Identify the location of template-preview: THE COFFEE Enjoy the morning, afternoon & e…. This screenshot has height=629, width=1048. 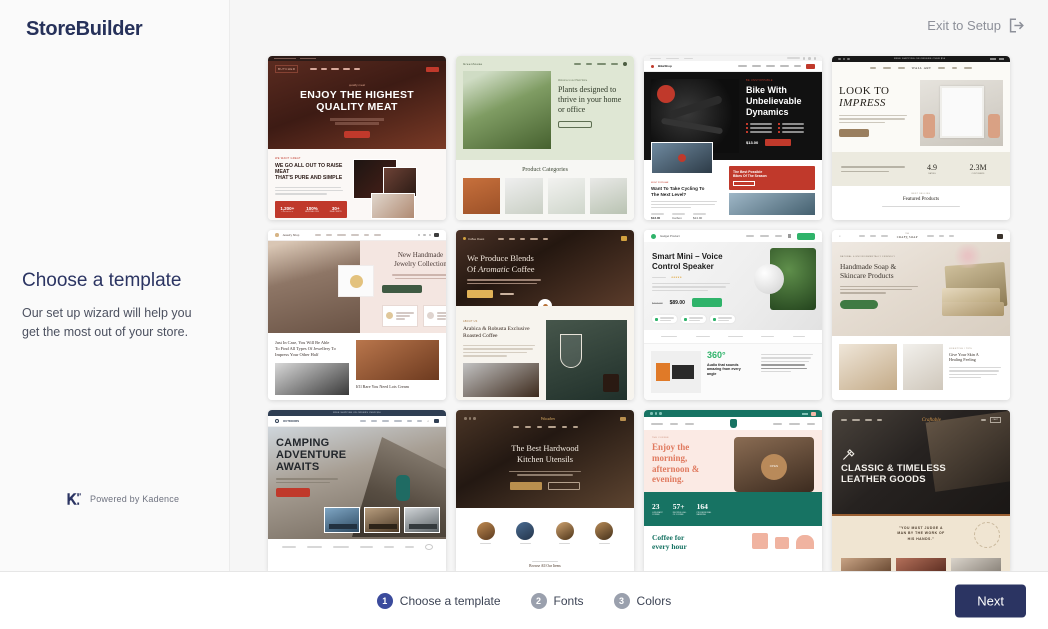
(733, 490).